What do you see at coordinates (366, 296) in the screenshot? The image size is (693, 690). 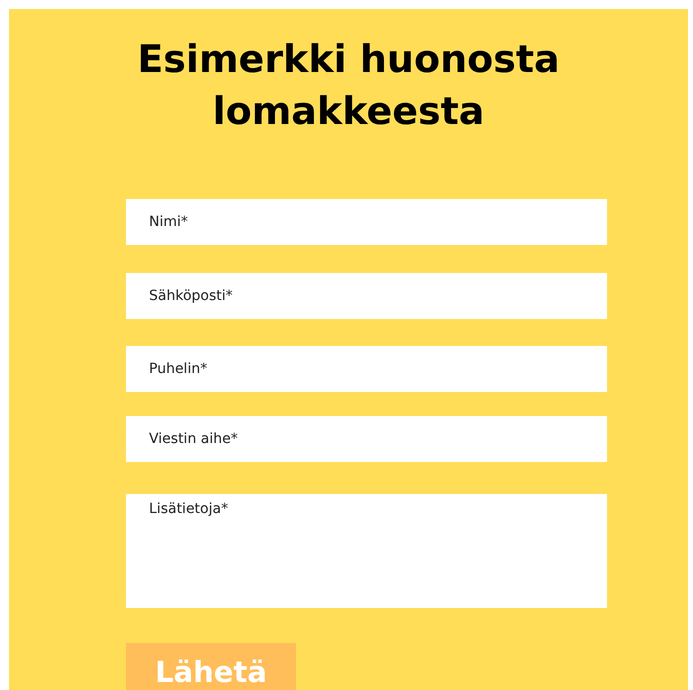 I see `text-field: Sähköposti*` at bounding box center [366, 296].